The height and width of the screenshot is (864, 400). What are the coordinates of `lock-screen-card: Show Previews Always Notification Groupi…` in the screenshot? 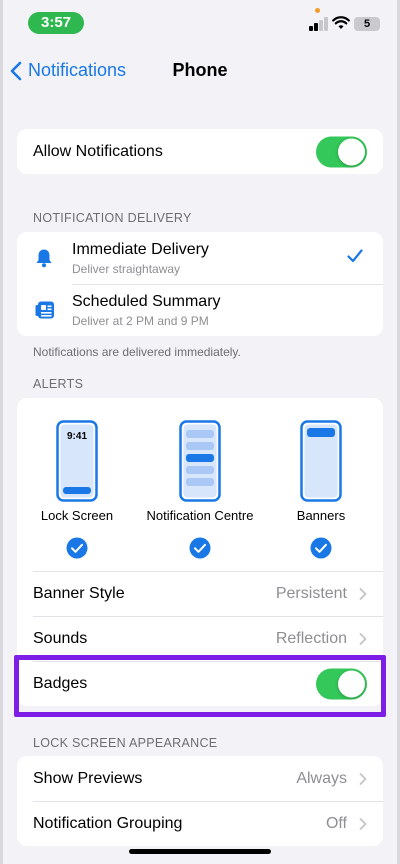 It's located at (200, 801).